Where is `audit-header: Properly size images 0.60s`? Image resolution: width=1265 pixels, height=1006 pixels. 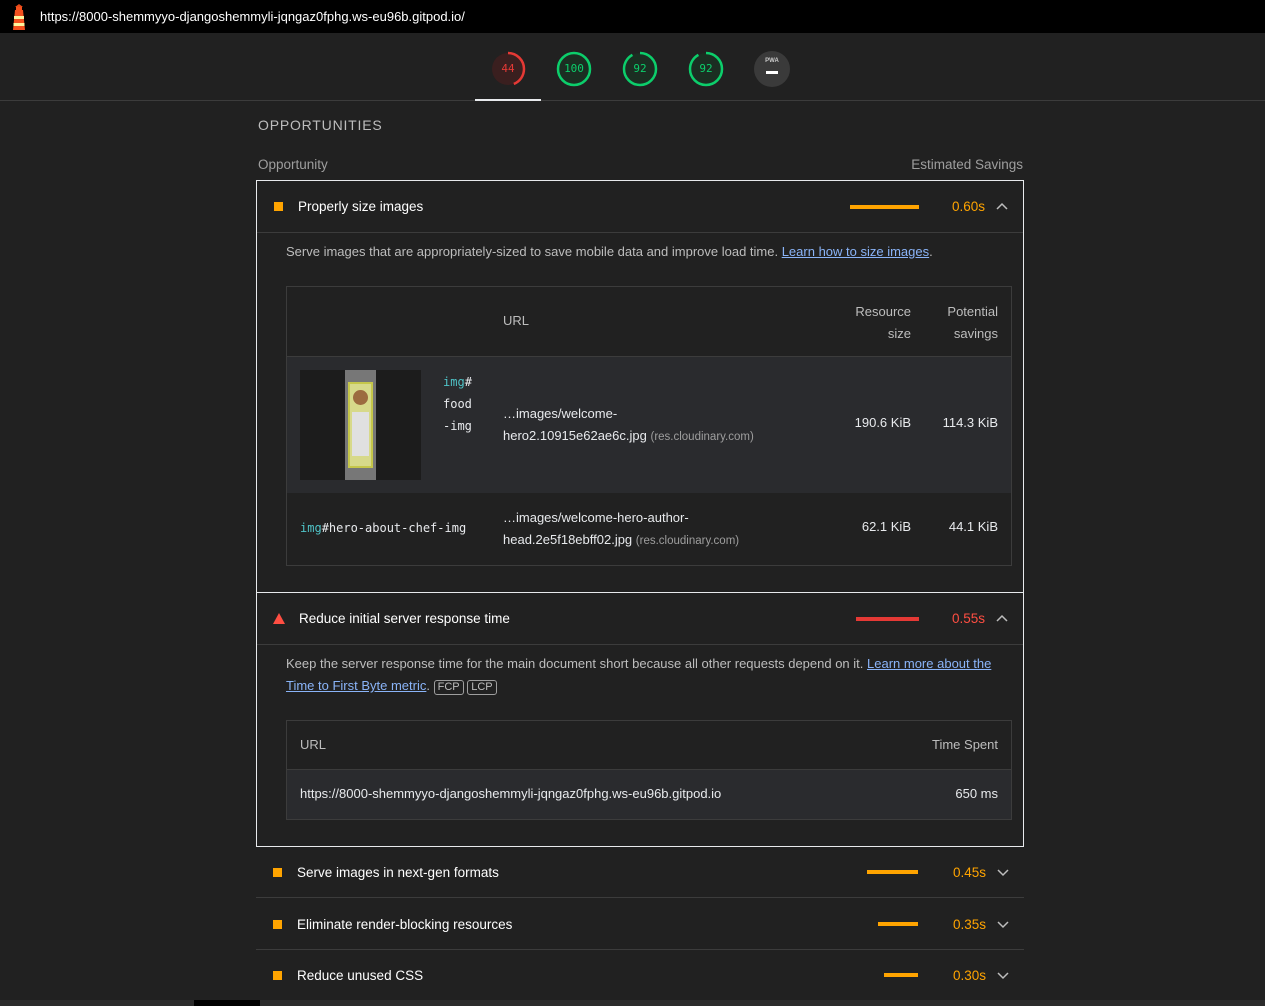
audit-header: Properly size images 0.60s is located at coordinates (640, 206).